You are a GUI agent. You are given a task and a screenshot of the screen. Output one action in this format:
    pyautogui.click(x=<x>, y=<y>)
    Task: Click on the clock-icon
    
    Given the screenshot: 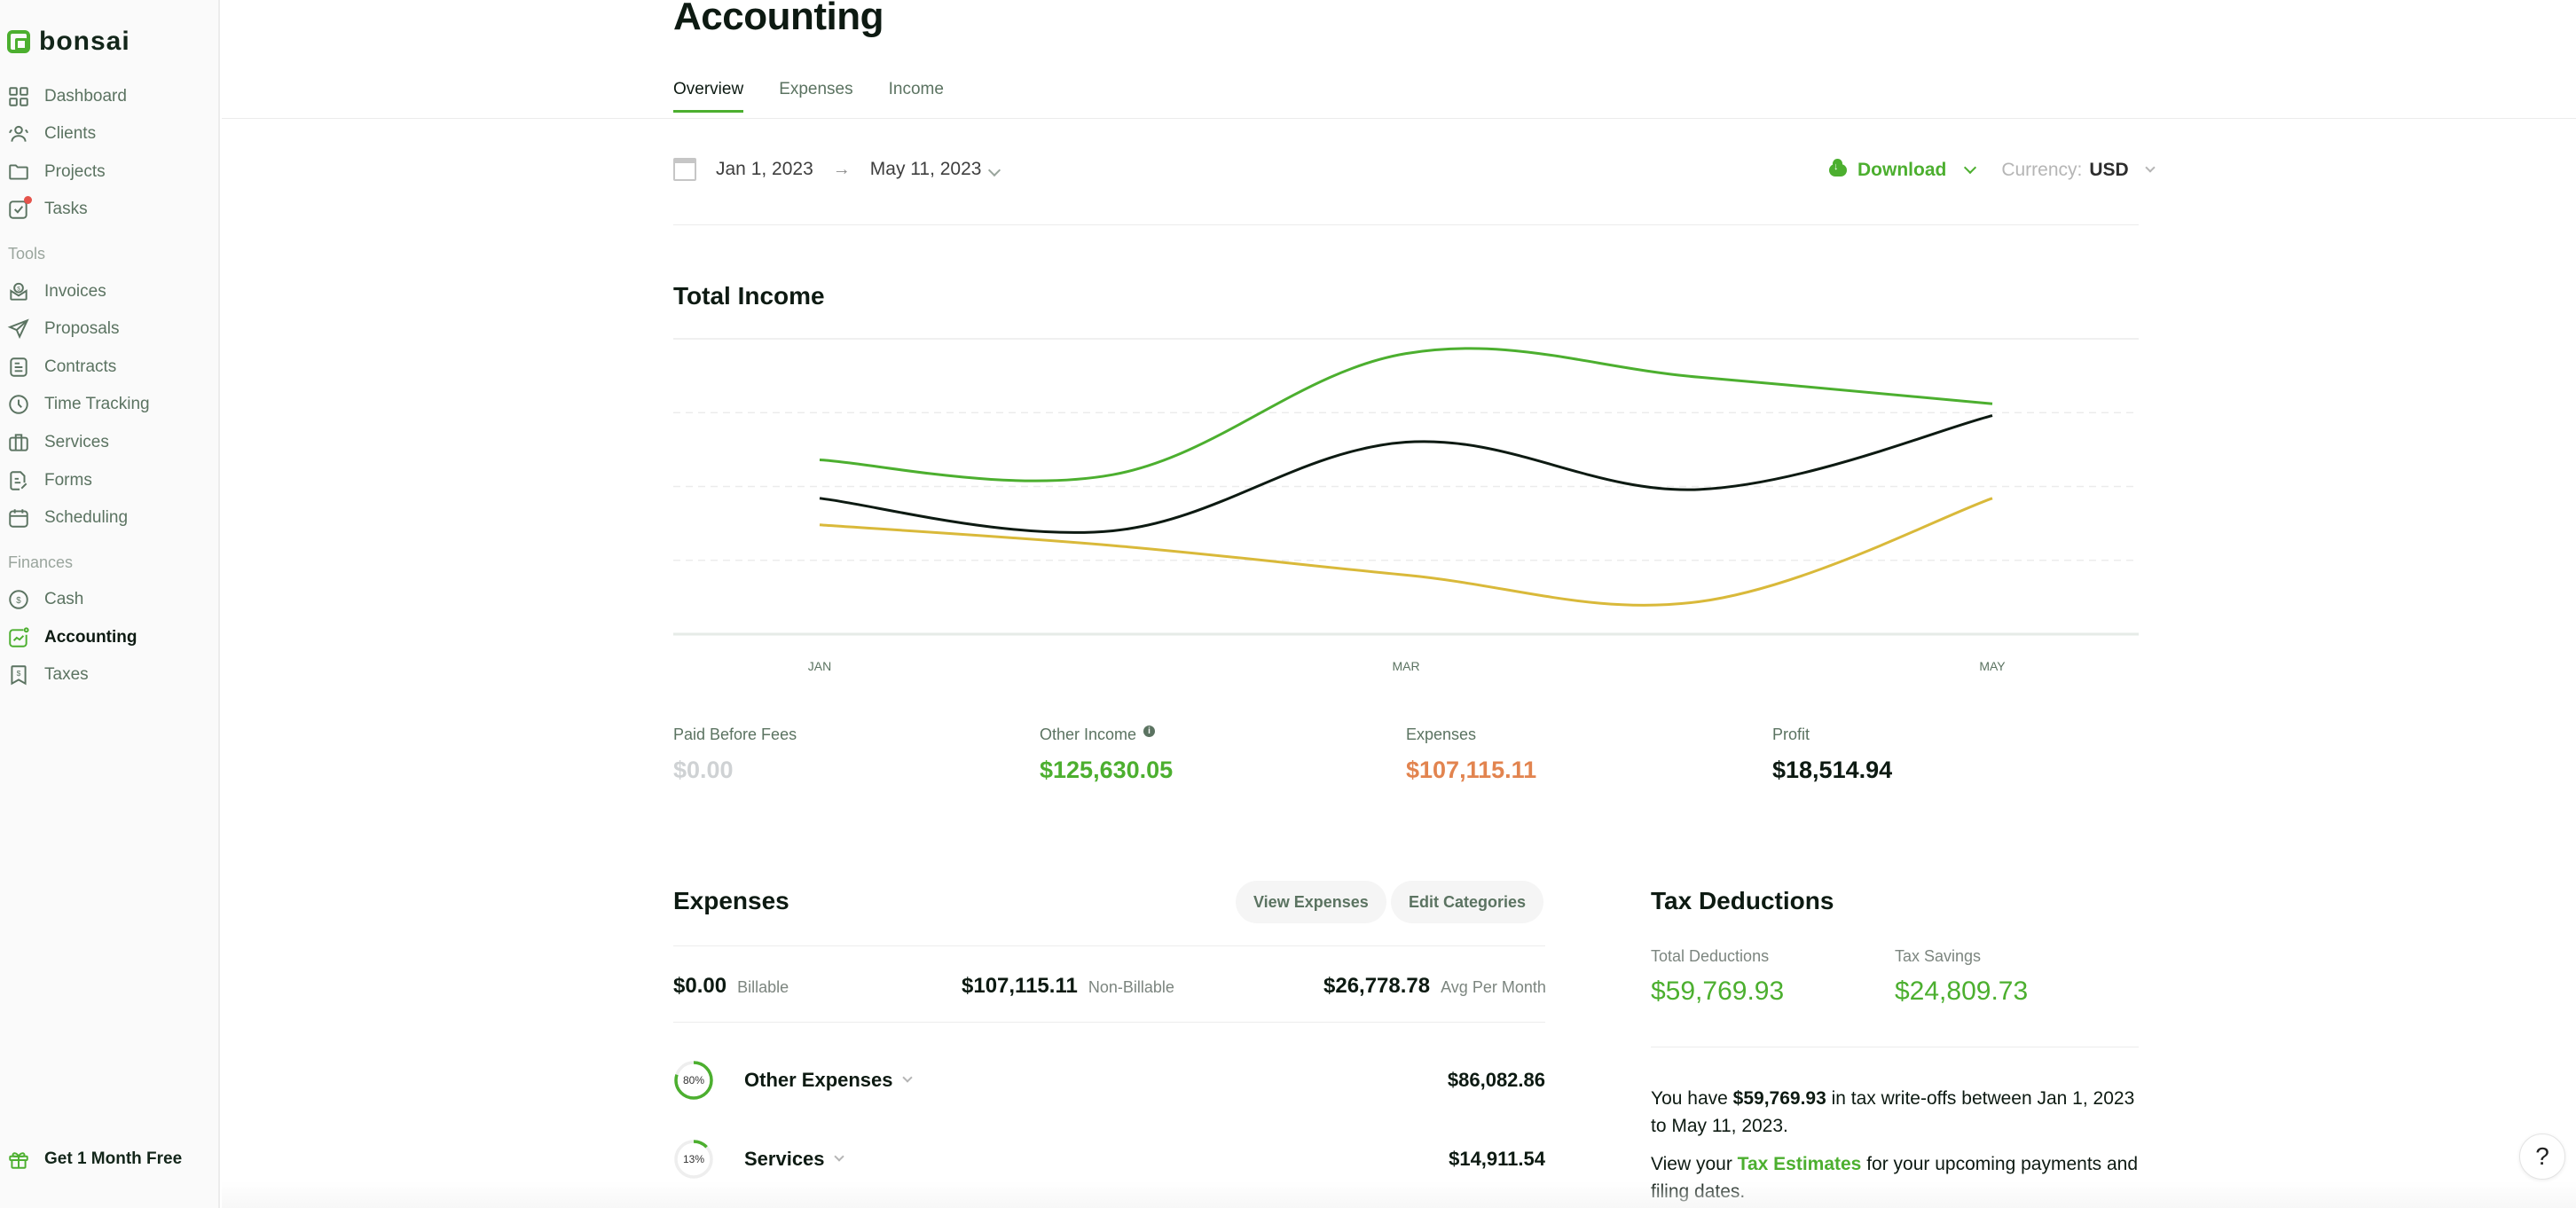 What is the action you would take?
    pyautogui.click(x=18, y=404)
    